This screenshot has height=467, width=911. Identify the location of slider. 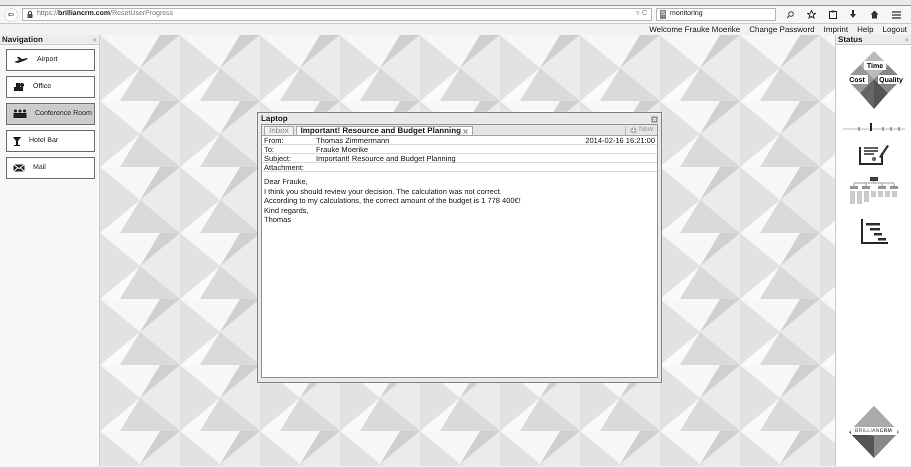
(873, 127).